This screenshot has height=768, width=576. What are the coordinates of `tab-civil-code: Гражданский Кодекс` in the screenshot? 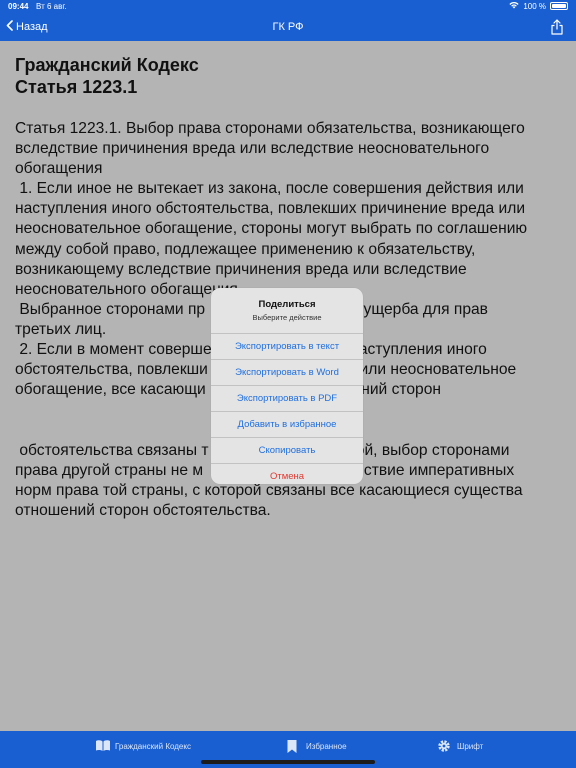 It's located at (143, 746).